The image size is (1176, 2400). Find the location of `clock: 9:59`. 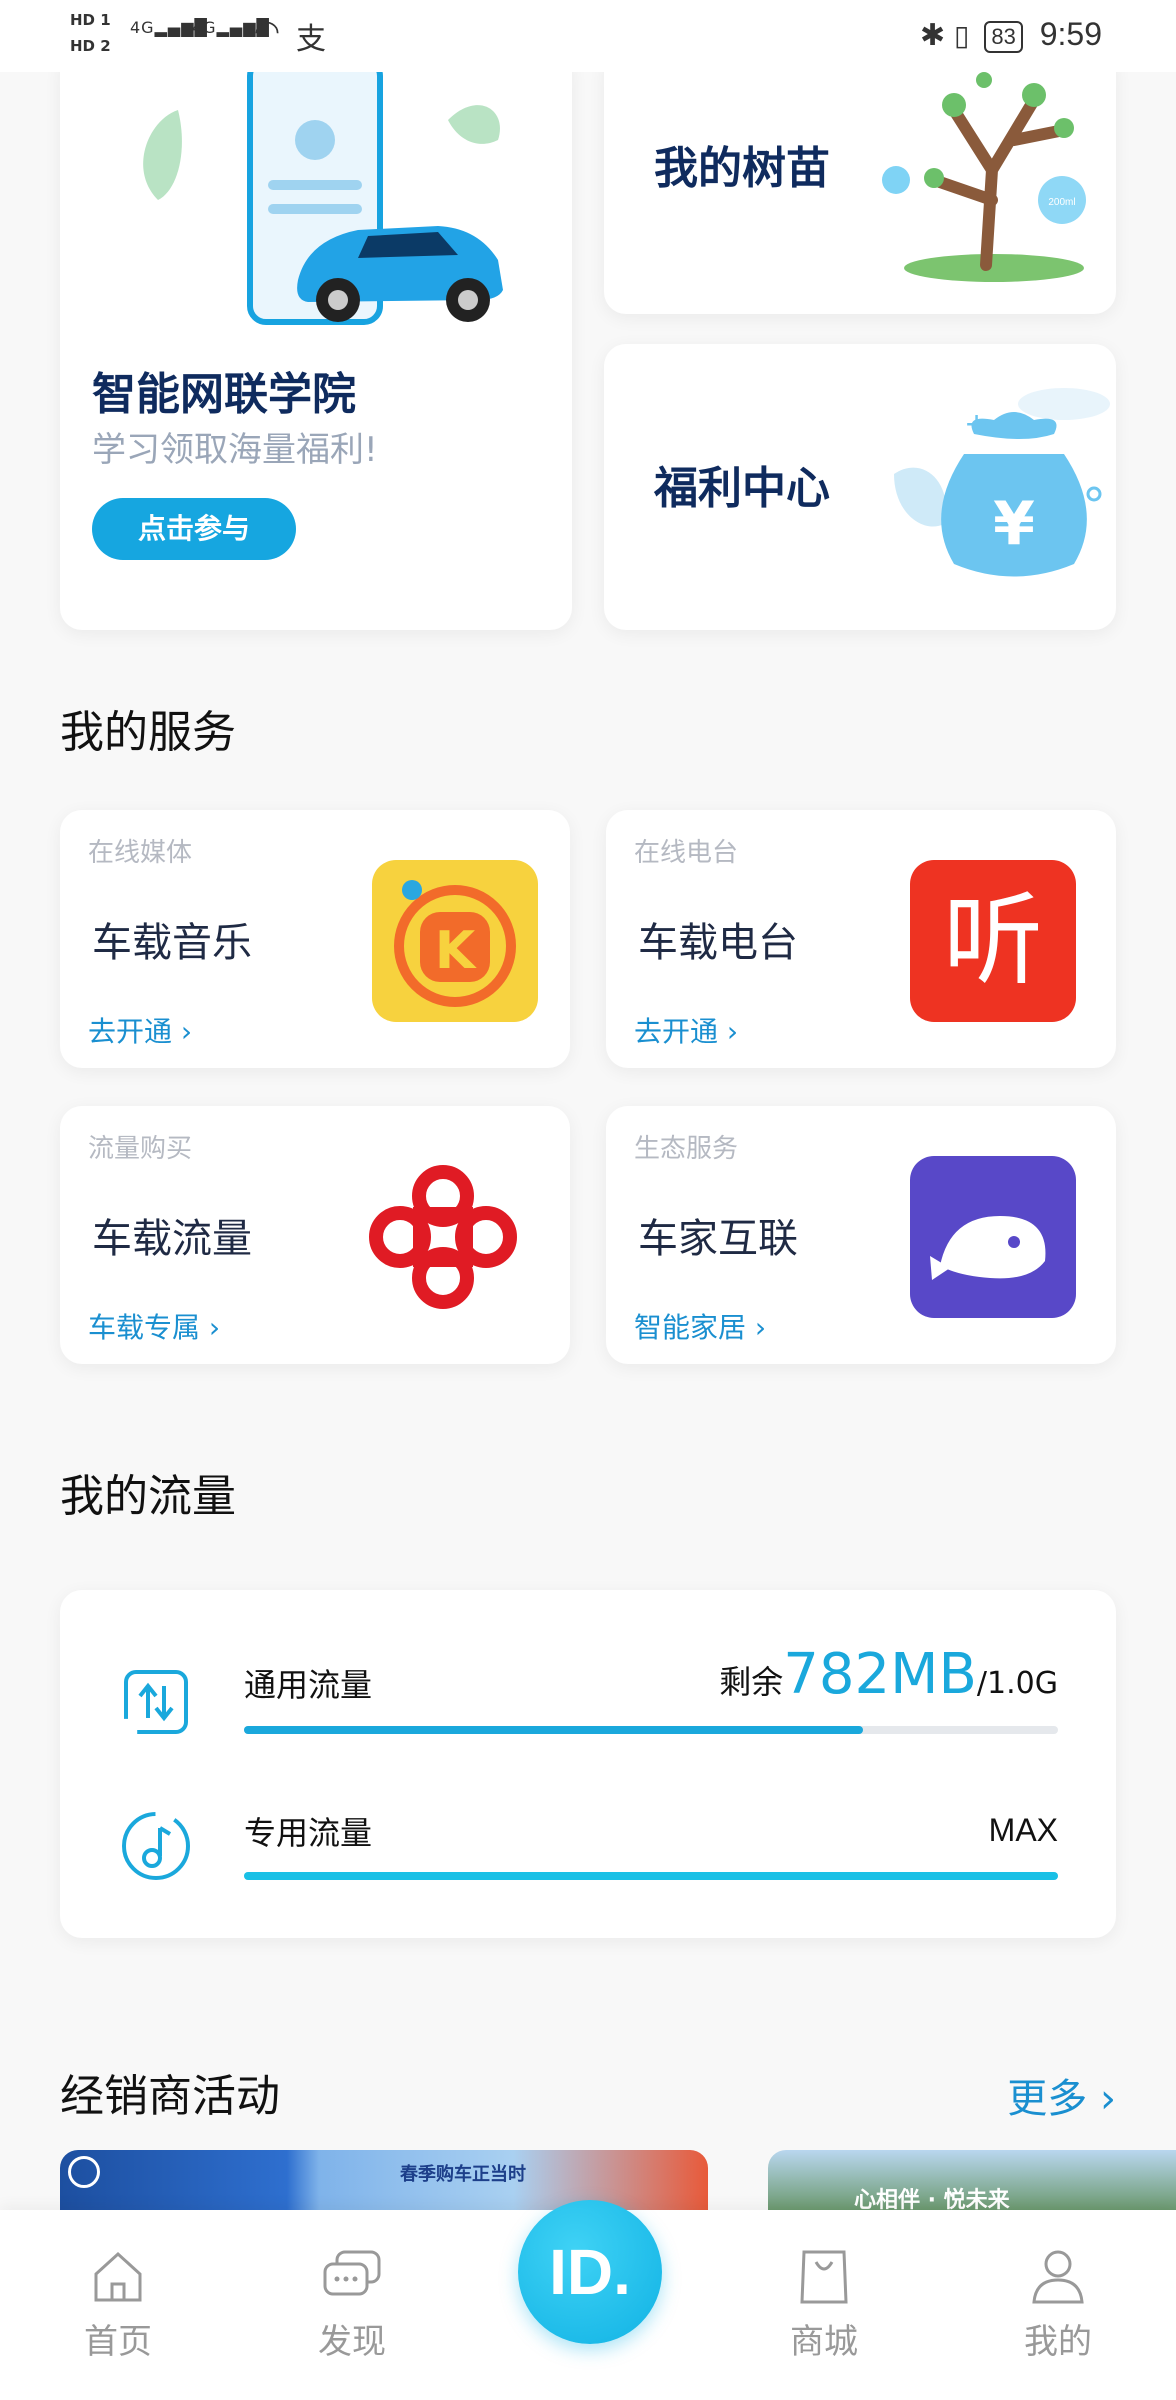

clock: 9:59 is located at coordinates (1070, 34).